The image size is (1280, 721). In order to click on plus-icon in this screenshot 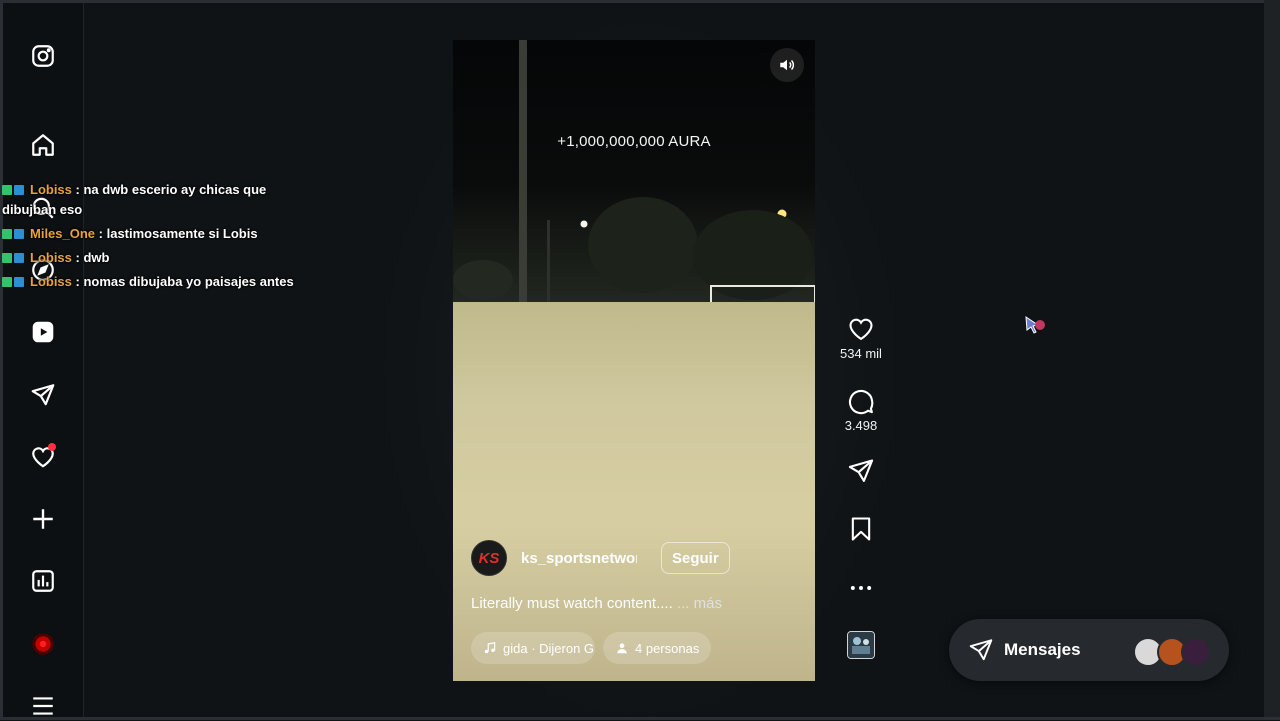, I will do `click(43, 519)`.